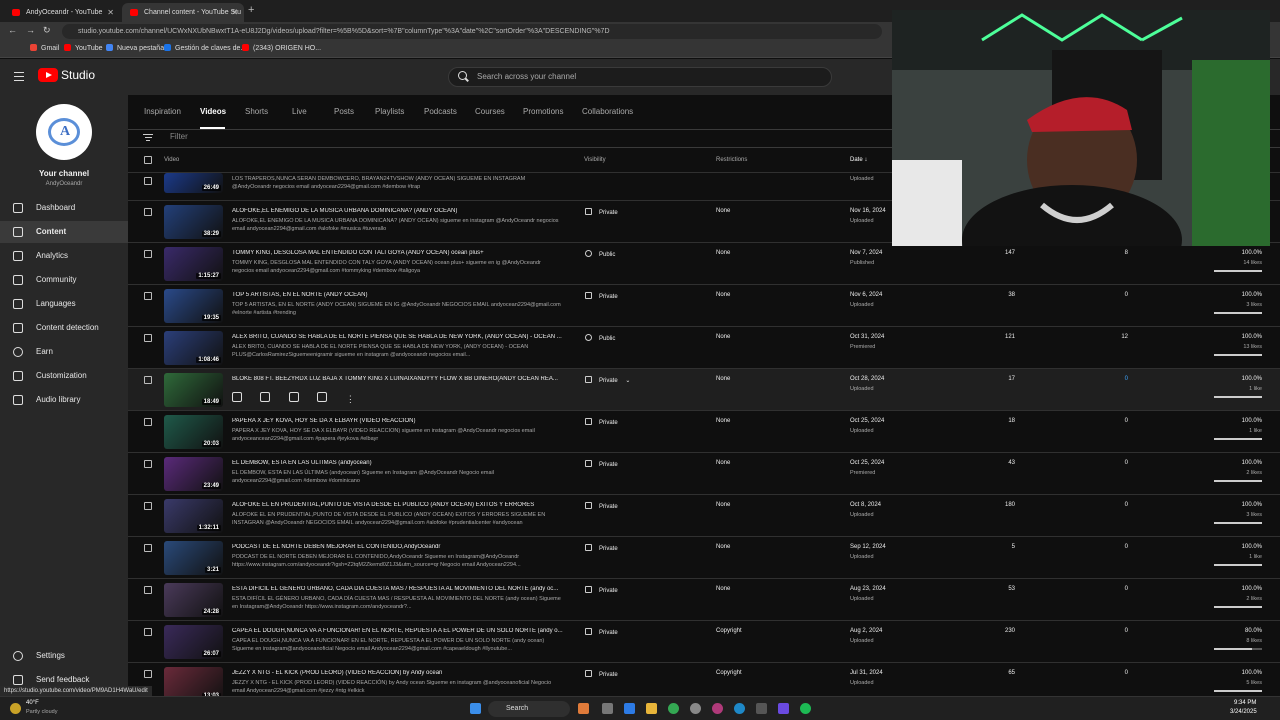 This screenshot has height=720, width=1280. I want to click on column-header-date: Date ↓, so click(858, 160).